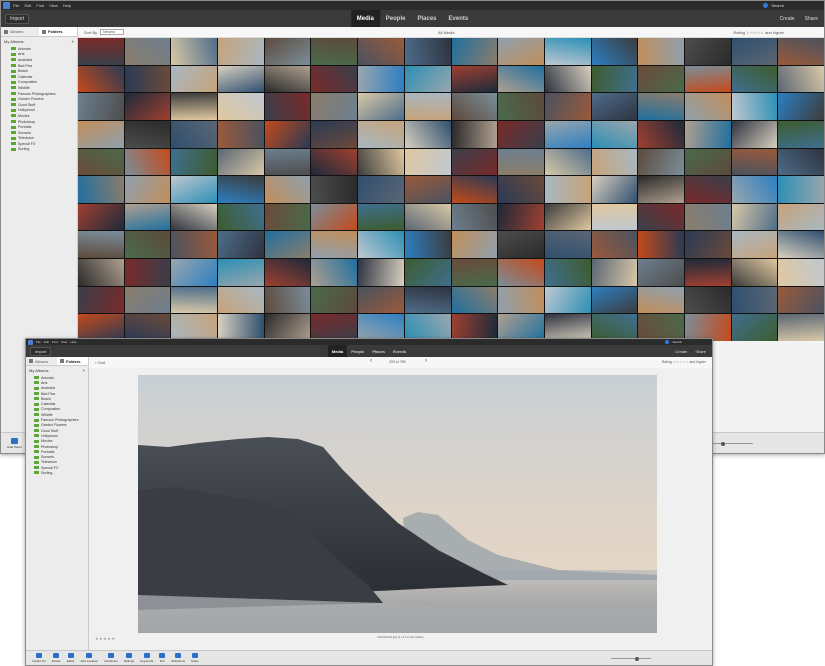 The image size is (825, 666). I want to click on zoom-knob, so click(637, 658).